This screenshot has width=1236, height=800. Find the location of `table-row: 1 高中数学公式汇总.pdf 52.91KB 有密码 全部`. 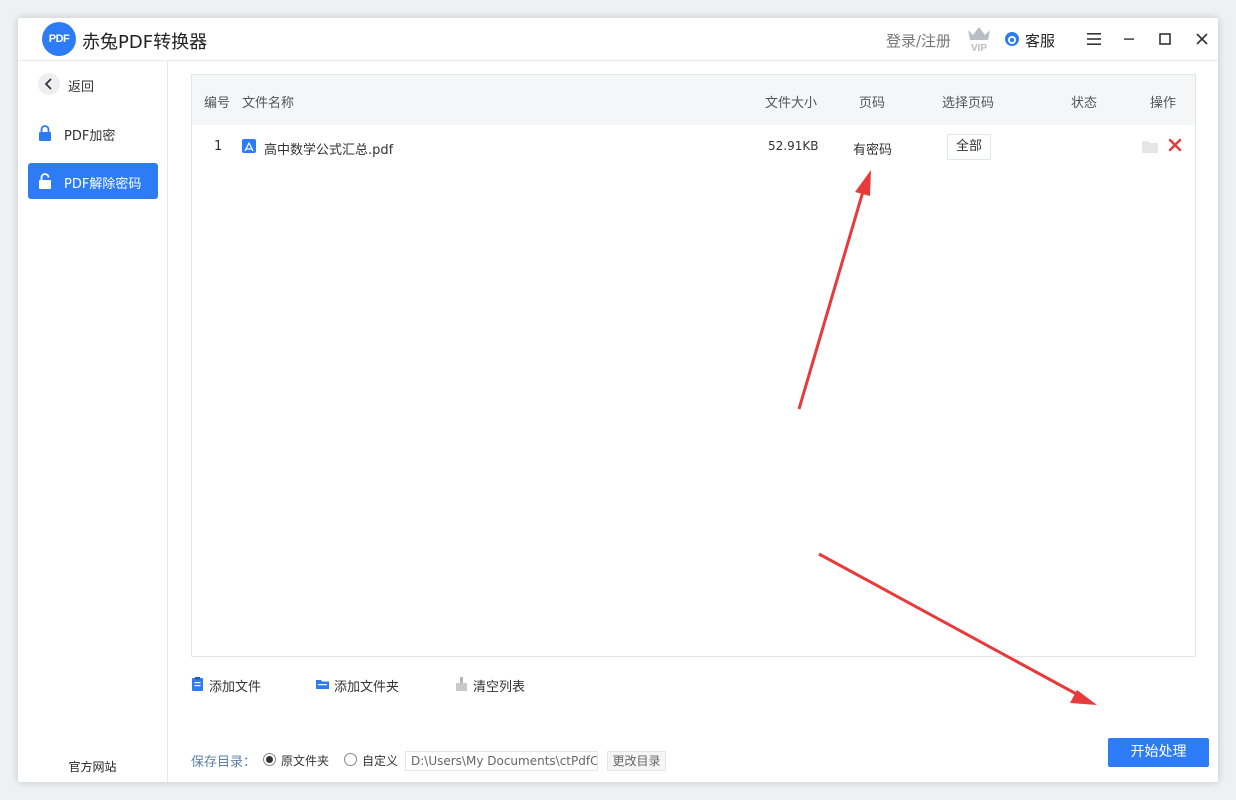

table-row: 1 高中数学公式汇总.pdf 52.91KB 有密码 全部 is located at coordinates (693, 147).